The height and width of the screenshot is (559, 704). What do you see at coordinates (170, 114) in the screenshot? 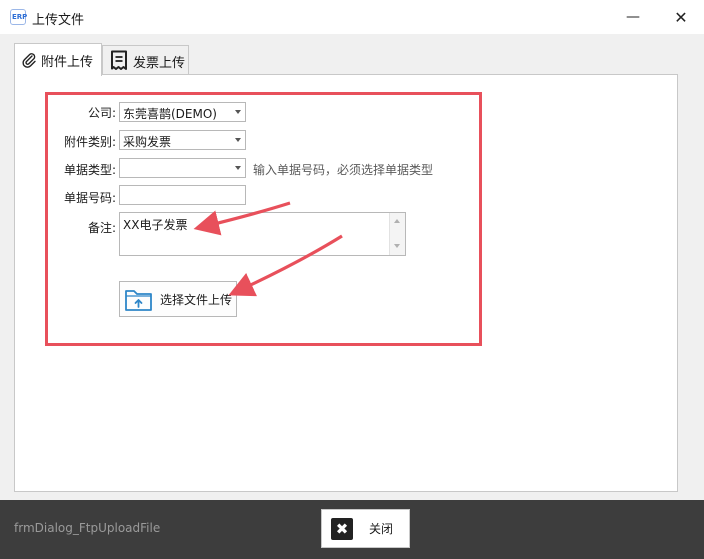
I see `company-select-value: 东莞喜鹊(DEMO)` at bounding box center [170, 114].